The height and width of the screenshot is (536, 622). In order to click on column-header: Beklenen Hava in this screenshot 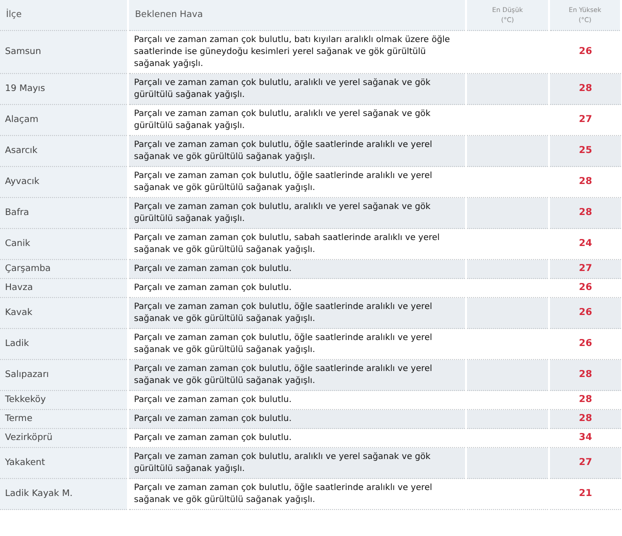, I will do `click(297, 15)`.